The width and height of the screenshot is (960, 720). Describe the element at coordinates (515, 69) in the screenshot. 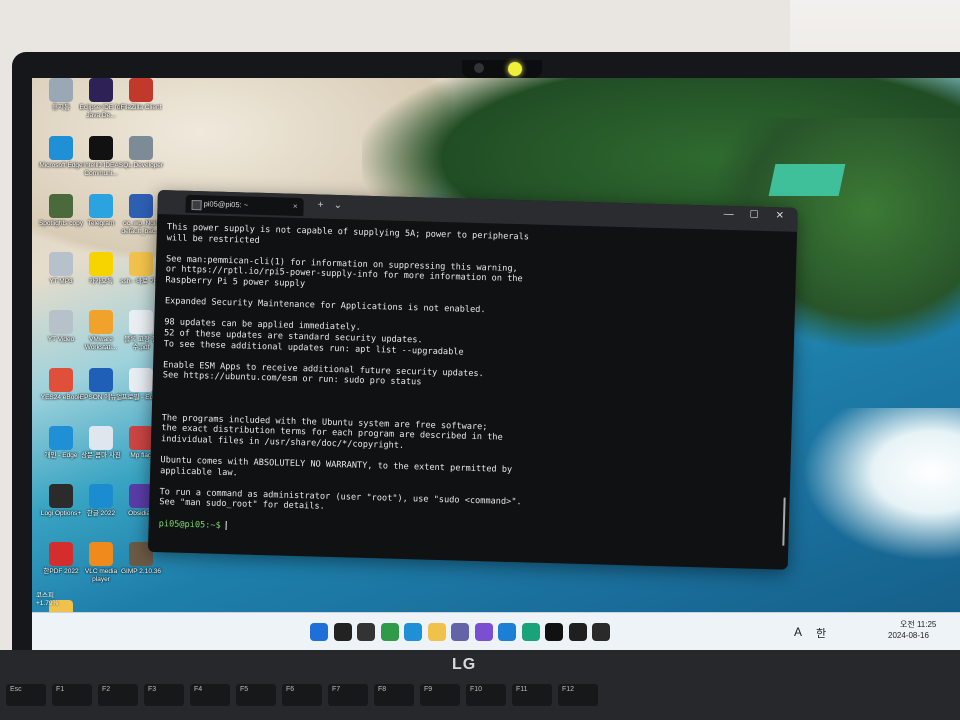

I see `webcam-indicator-light` at that location.